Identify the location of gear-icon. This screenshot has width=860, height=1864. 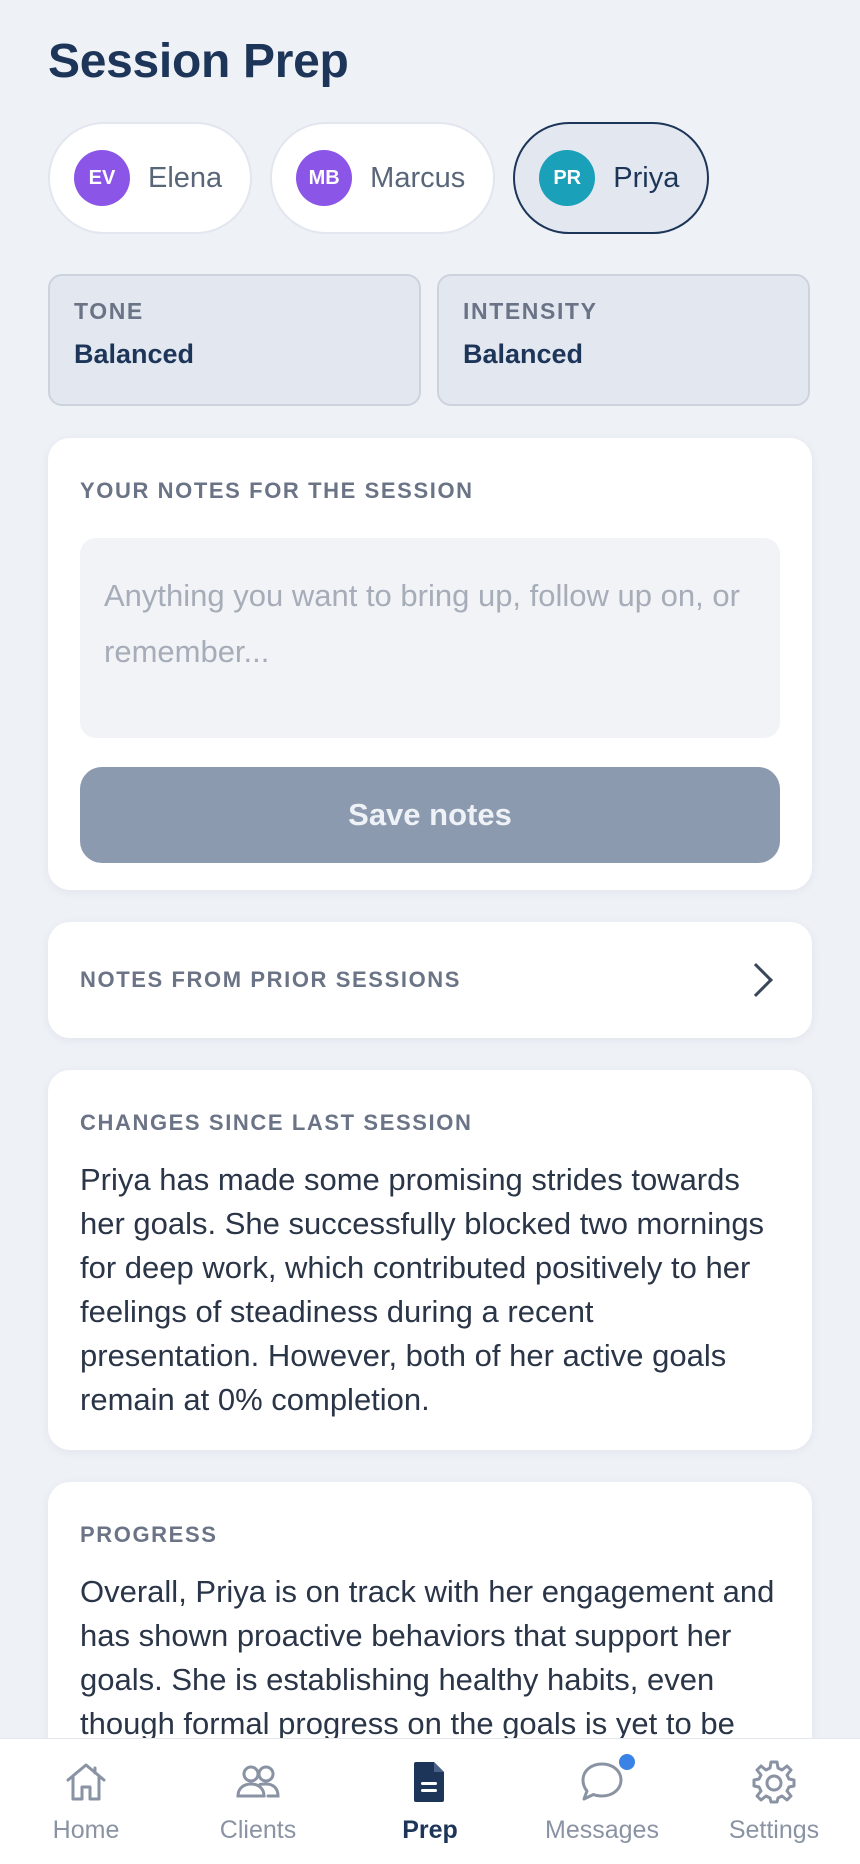
(774, 1782).